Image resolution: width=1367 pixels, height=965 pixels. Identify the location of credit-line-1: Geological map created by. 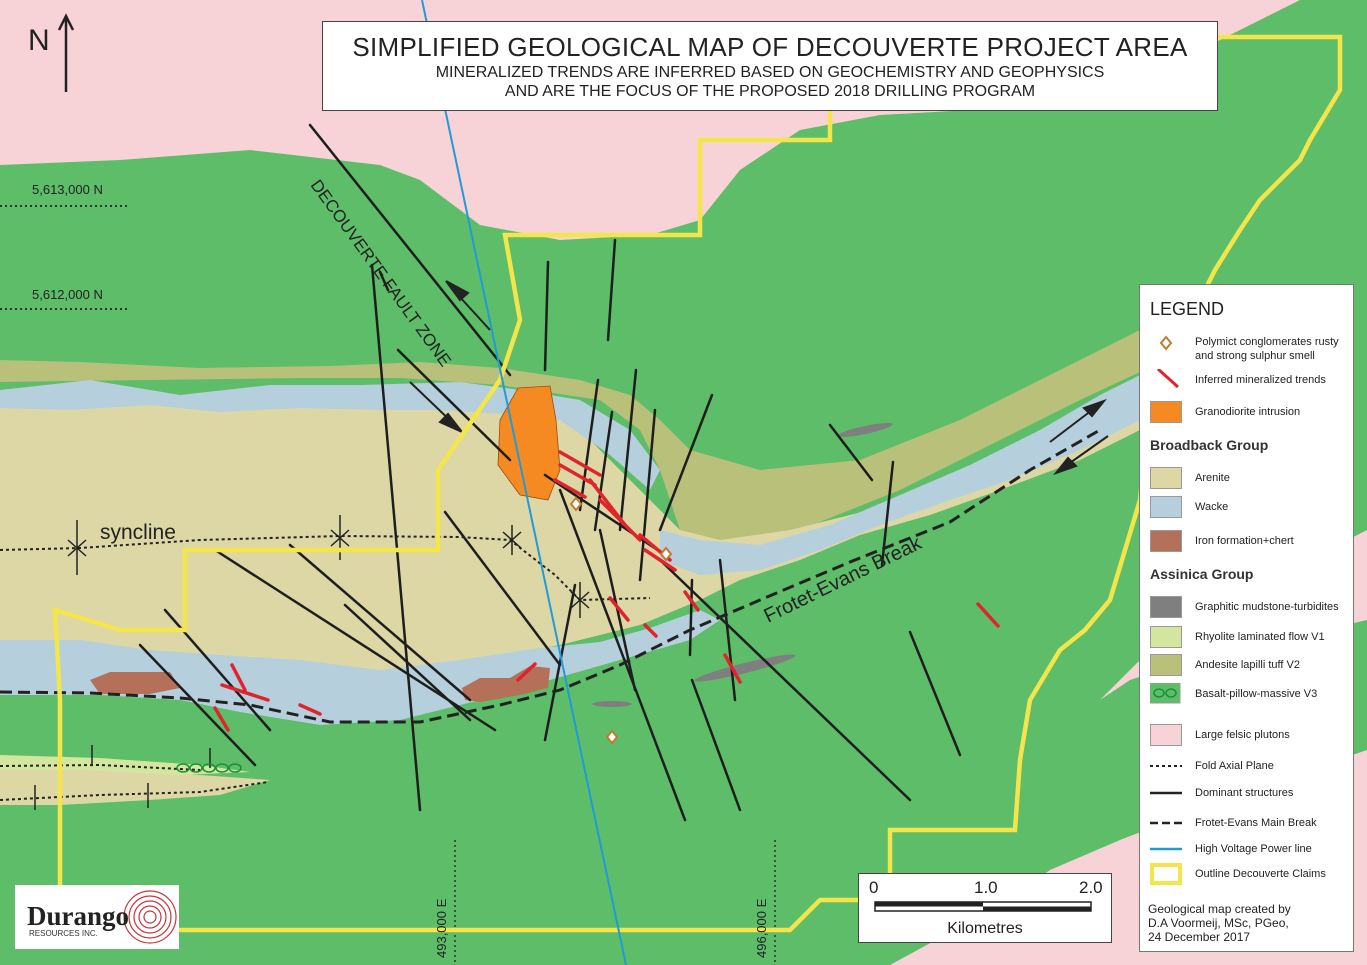
(1219, 909).